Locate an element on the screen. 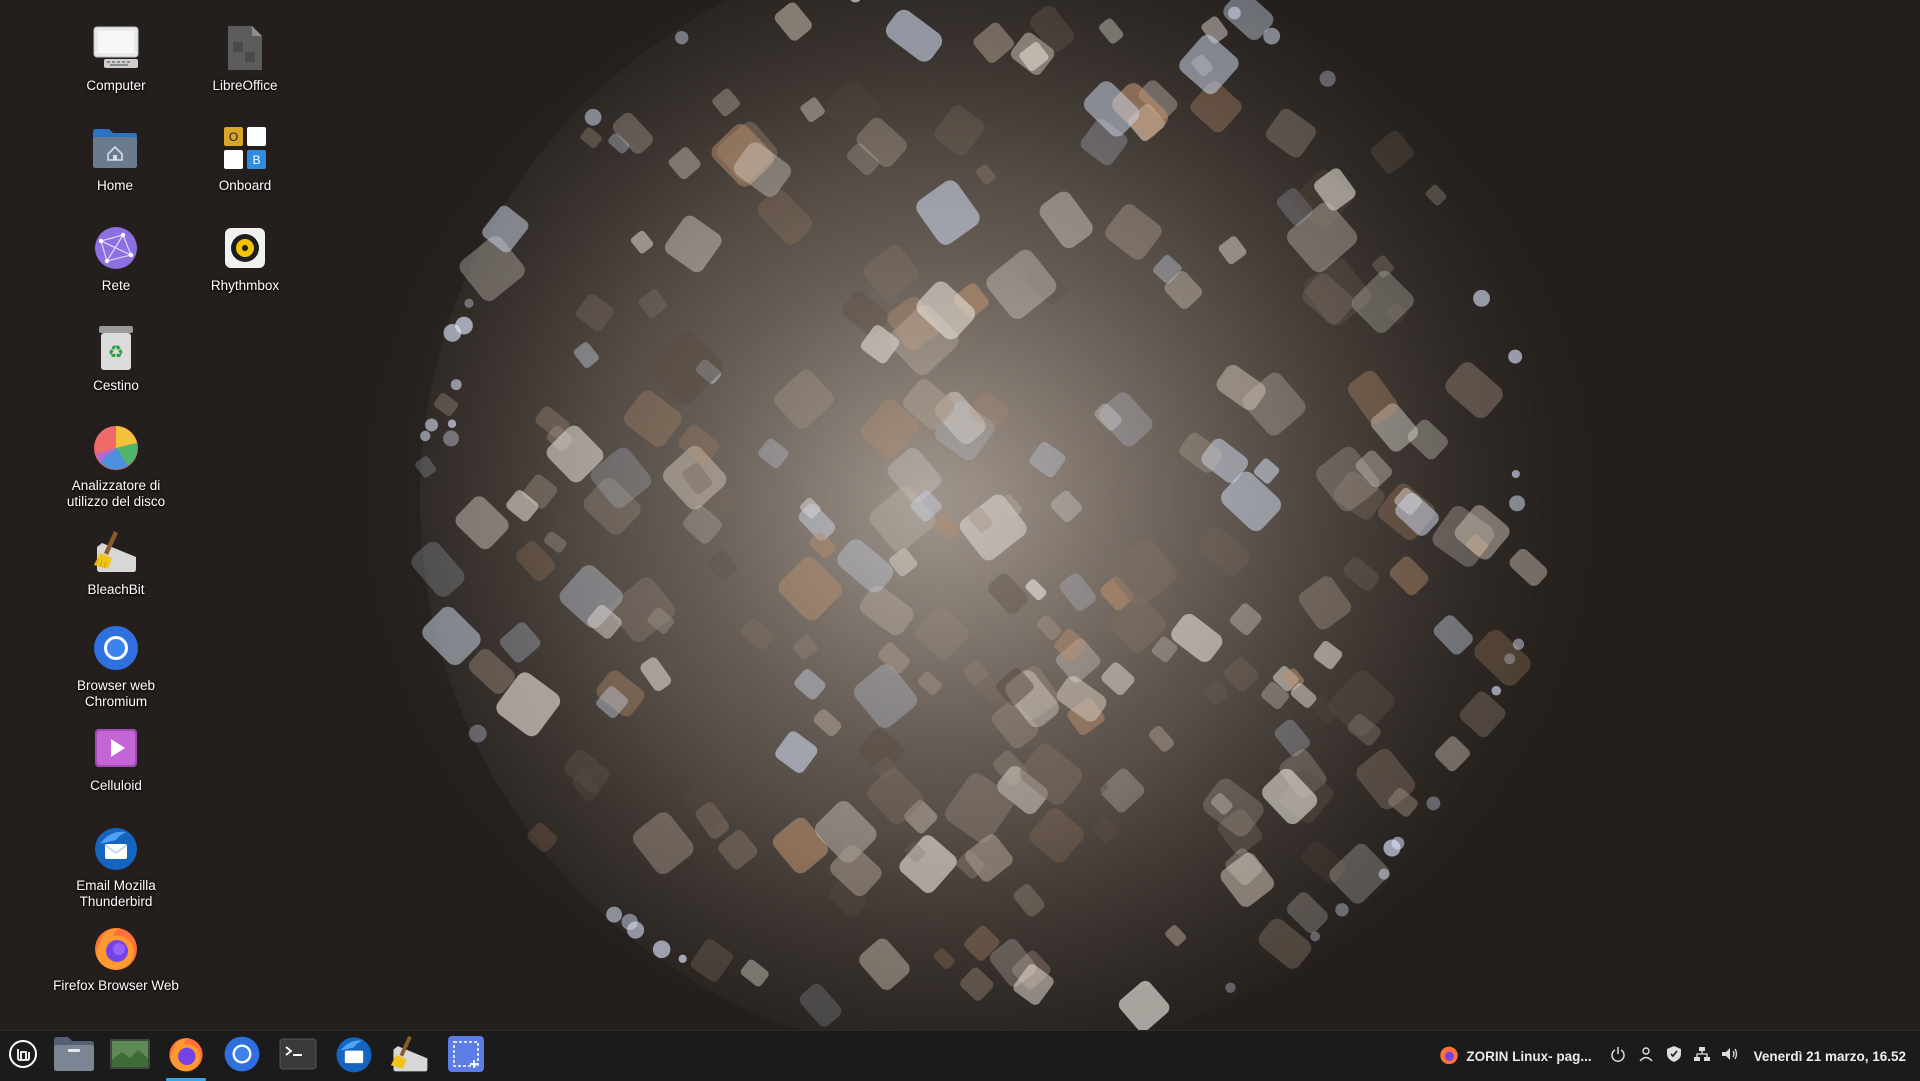  desktop-icon-bleachbit: BleachBit is located at coordinates (116, 562).